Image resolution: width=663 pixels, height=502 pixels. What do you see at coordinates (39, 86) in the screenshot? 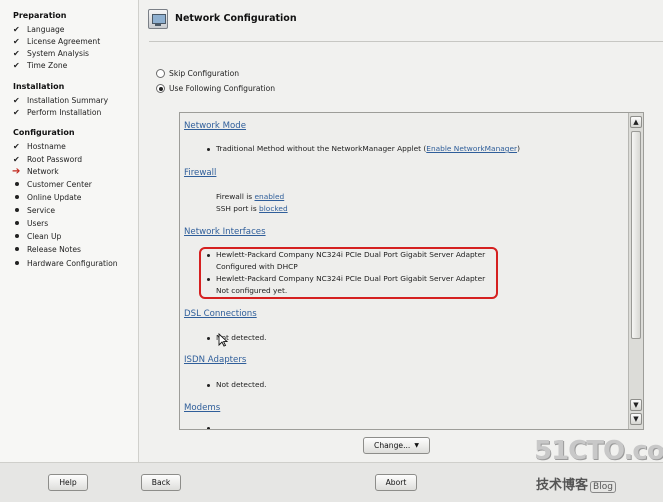
I see `section-title-installation: Installation` at bounding box center [39, 86].